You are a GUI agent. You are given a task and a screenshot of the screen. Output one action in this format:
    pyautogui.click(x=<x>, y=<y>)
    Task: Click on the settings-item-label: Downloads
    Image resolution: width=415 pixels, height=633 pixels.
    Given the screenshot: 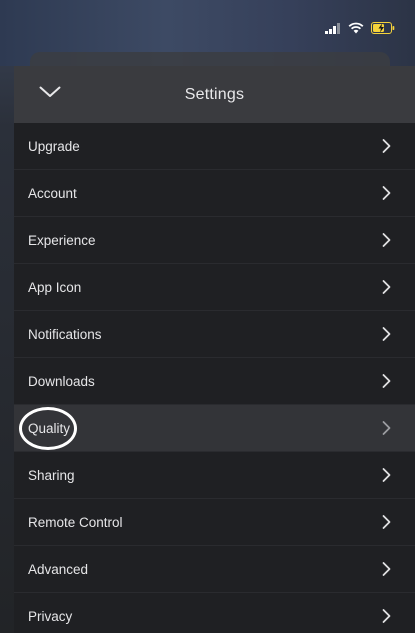 What is the action you would take?
    pyautogui.click(x=61, y=381)
    